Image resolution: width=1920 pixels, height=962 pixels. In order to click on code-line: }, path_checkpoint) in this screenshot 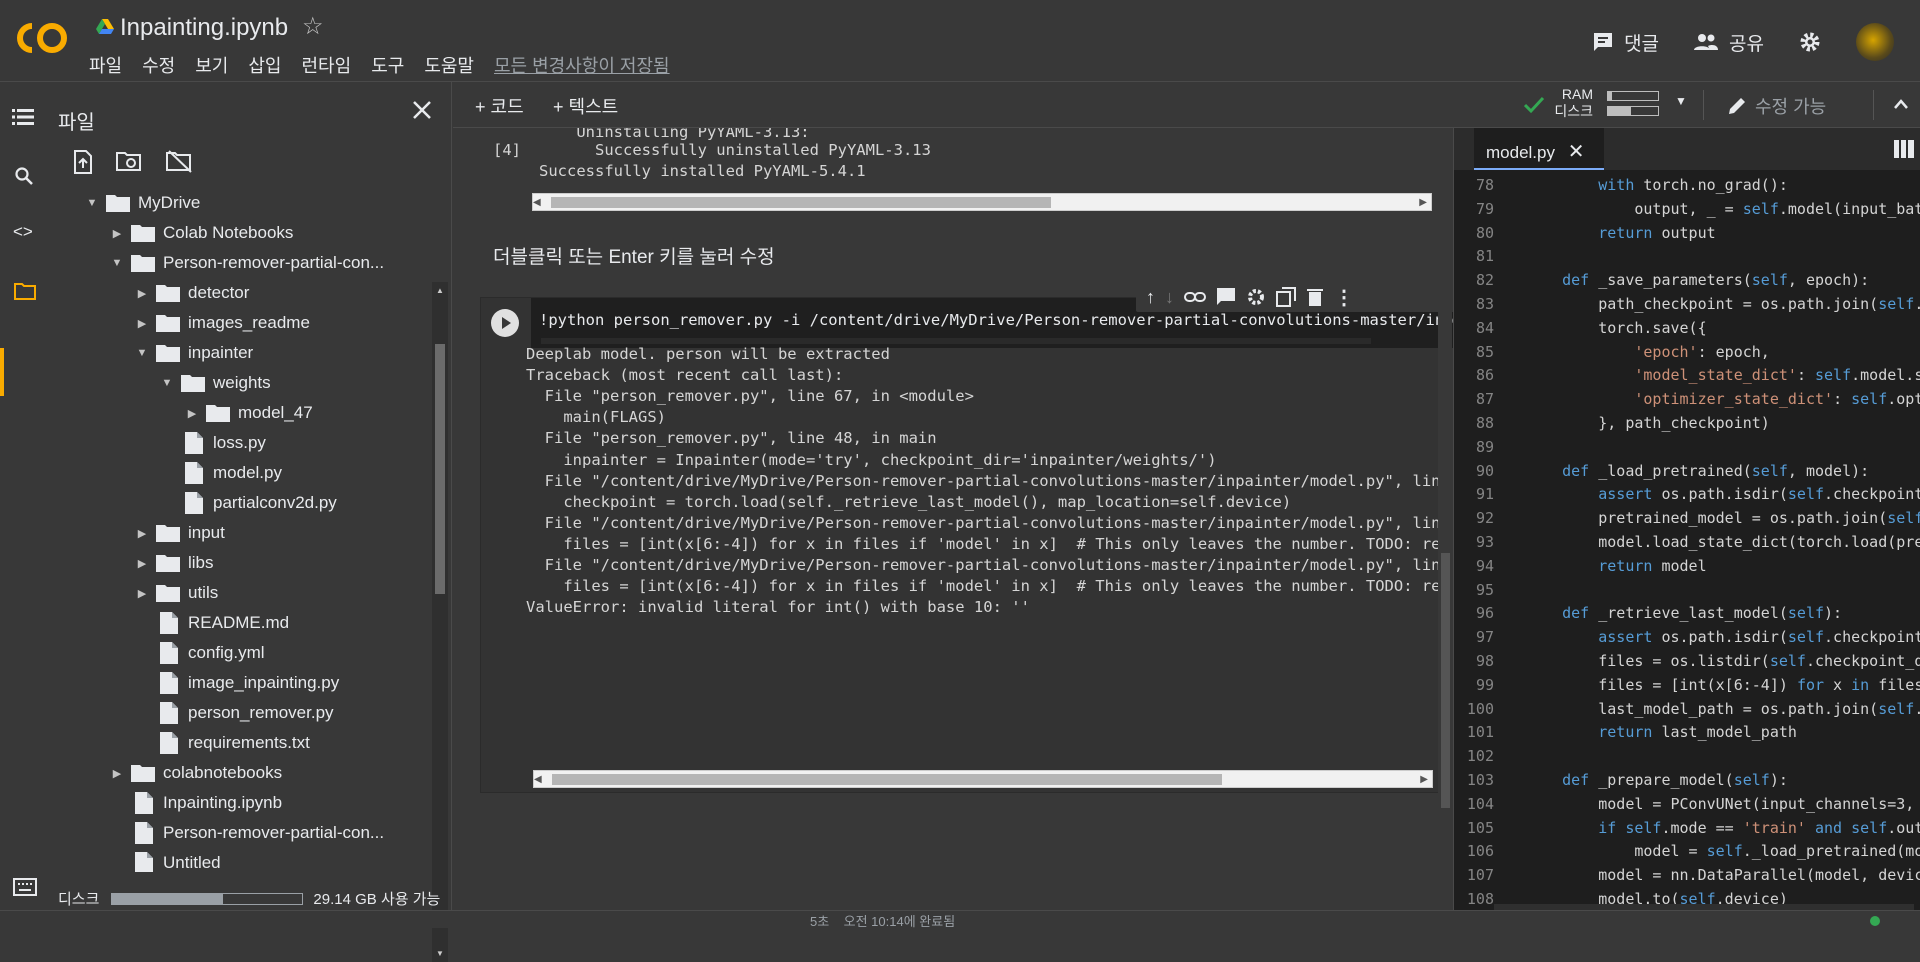, I will do `click(1723, 424)`.